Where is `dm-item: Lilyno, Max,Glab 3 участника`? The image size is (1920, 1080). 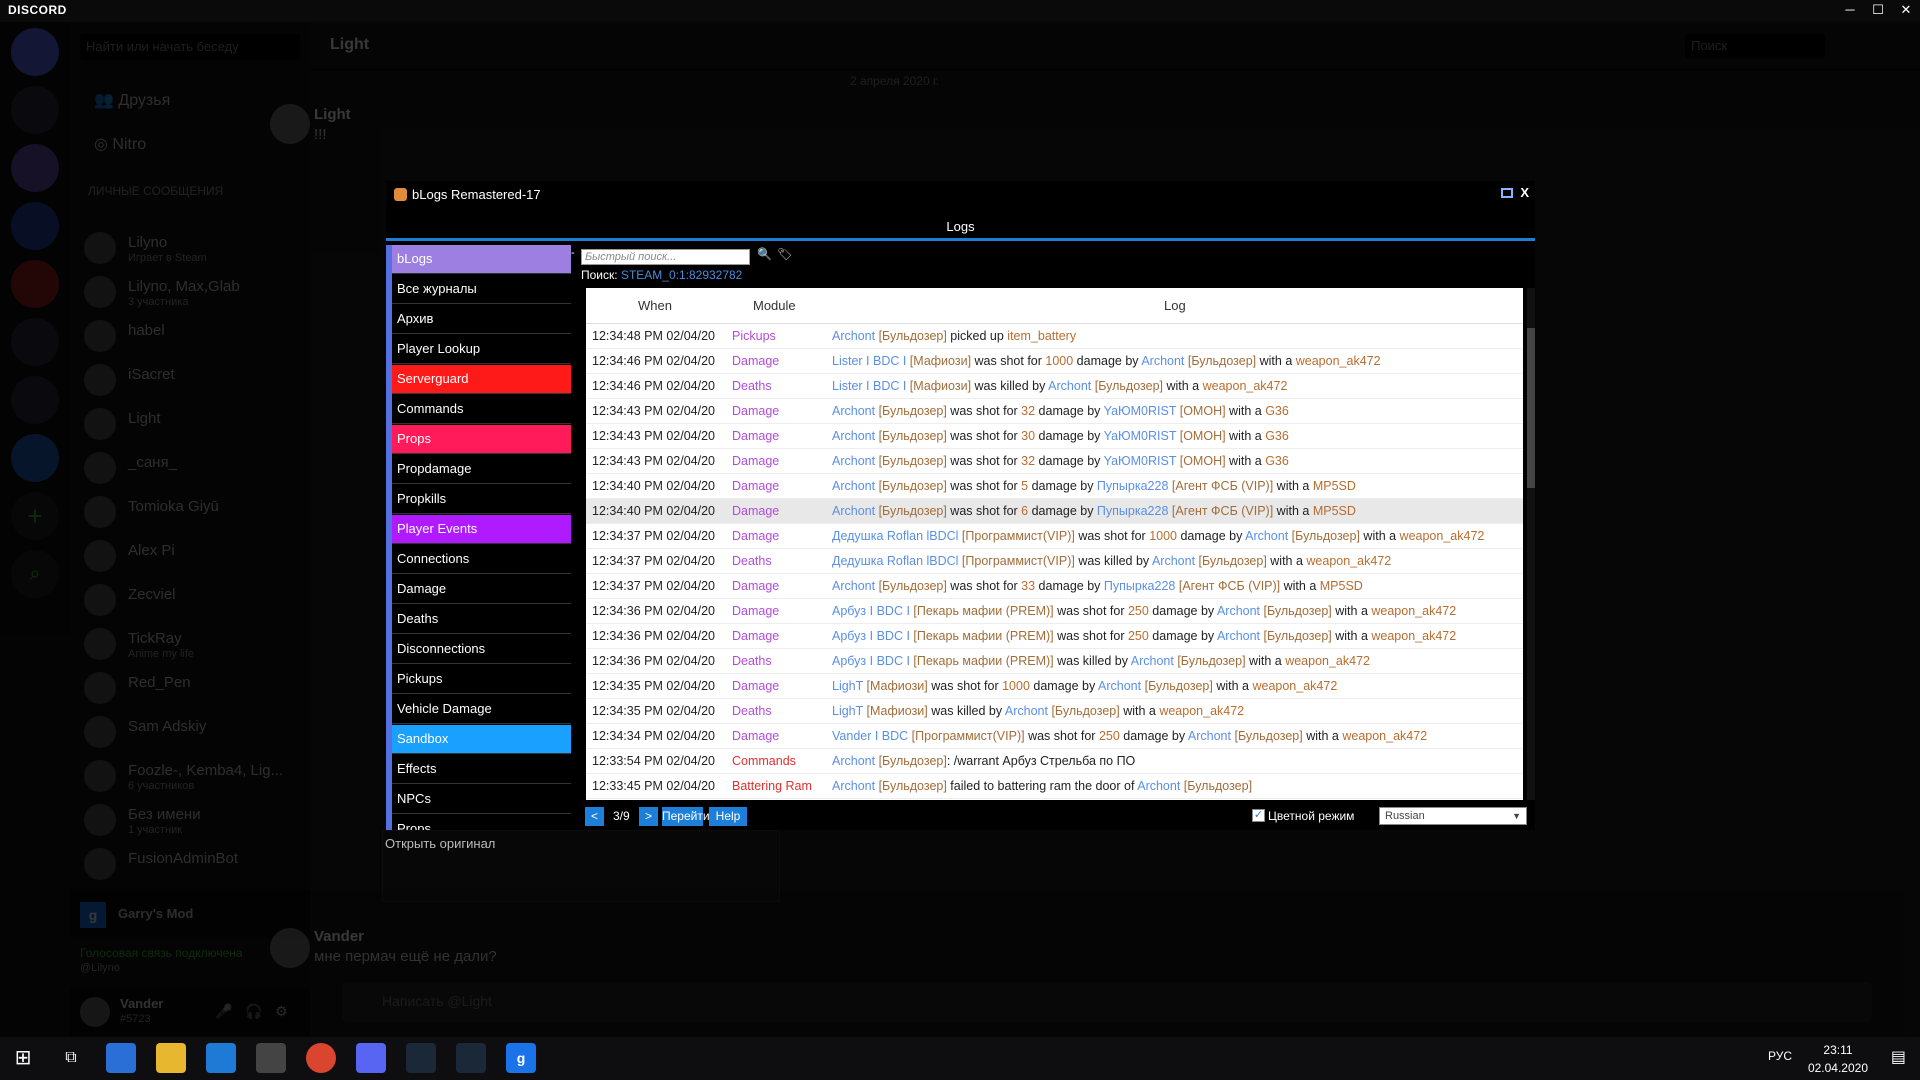 dm-item: Lilyno, Max,Glab 3 участника is located at coordinates (191, 292).